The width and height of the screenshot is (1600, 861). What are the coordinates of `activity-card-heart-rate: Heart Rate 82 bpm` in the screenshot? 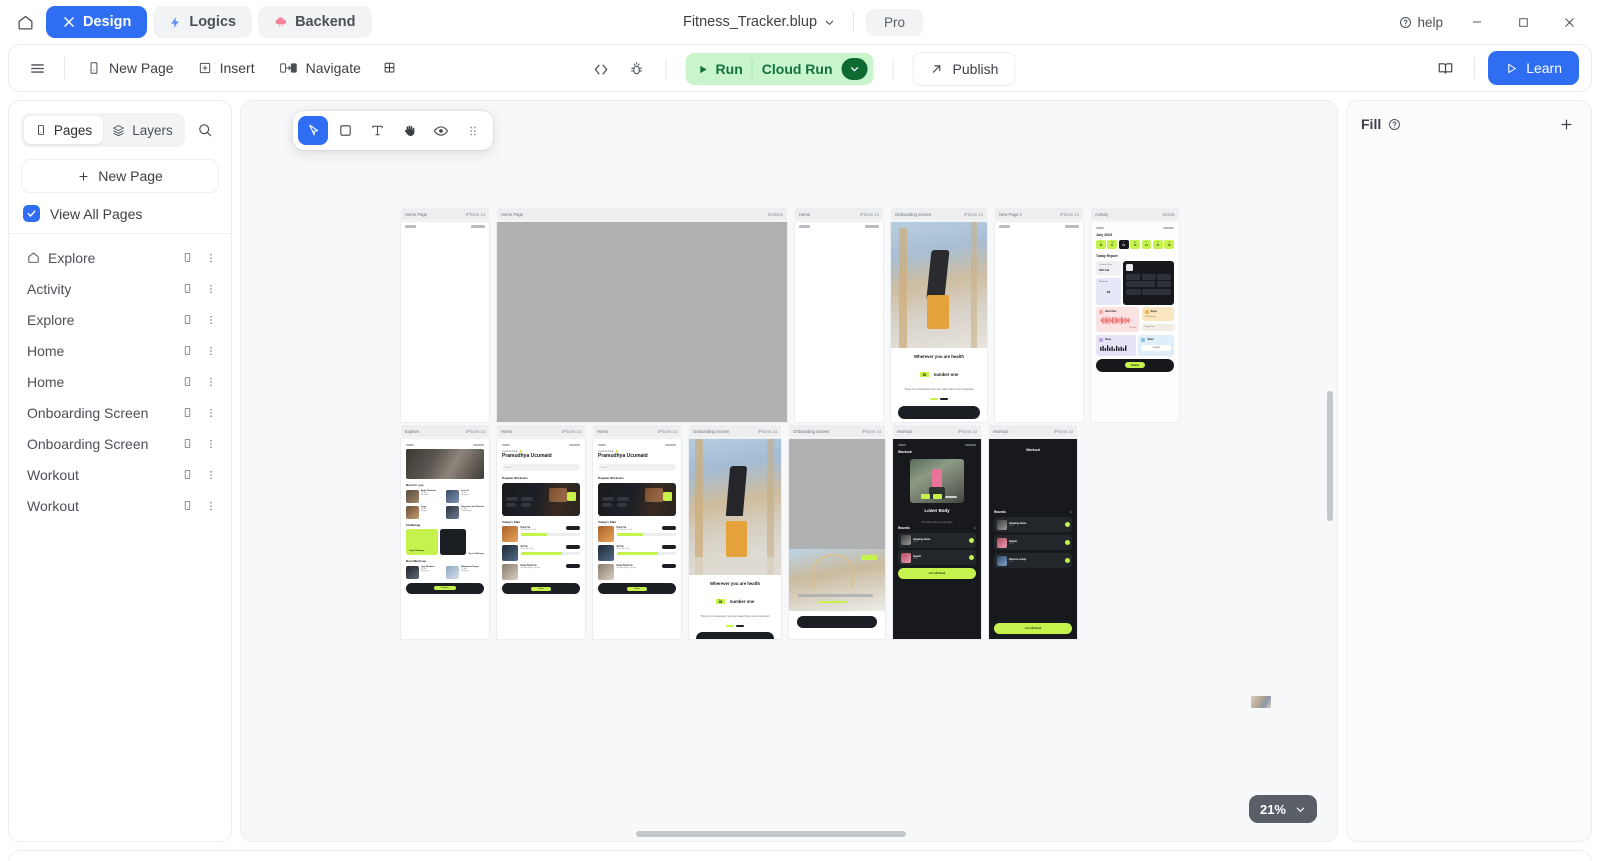 It's located at (1118, 320).